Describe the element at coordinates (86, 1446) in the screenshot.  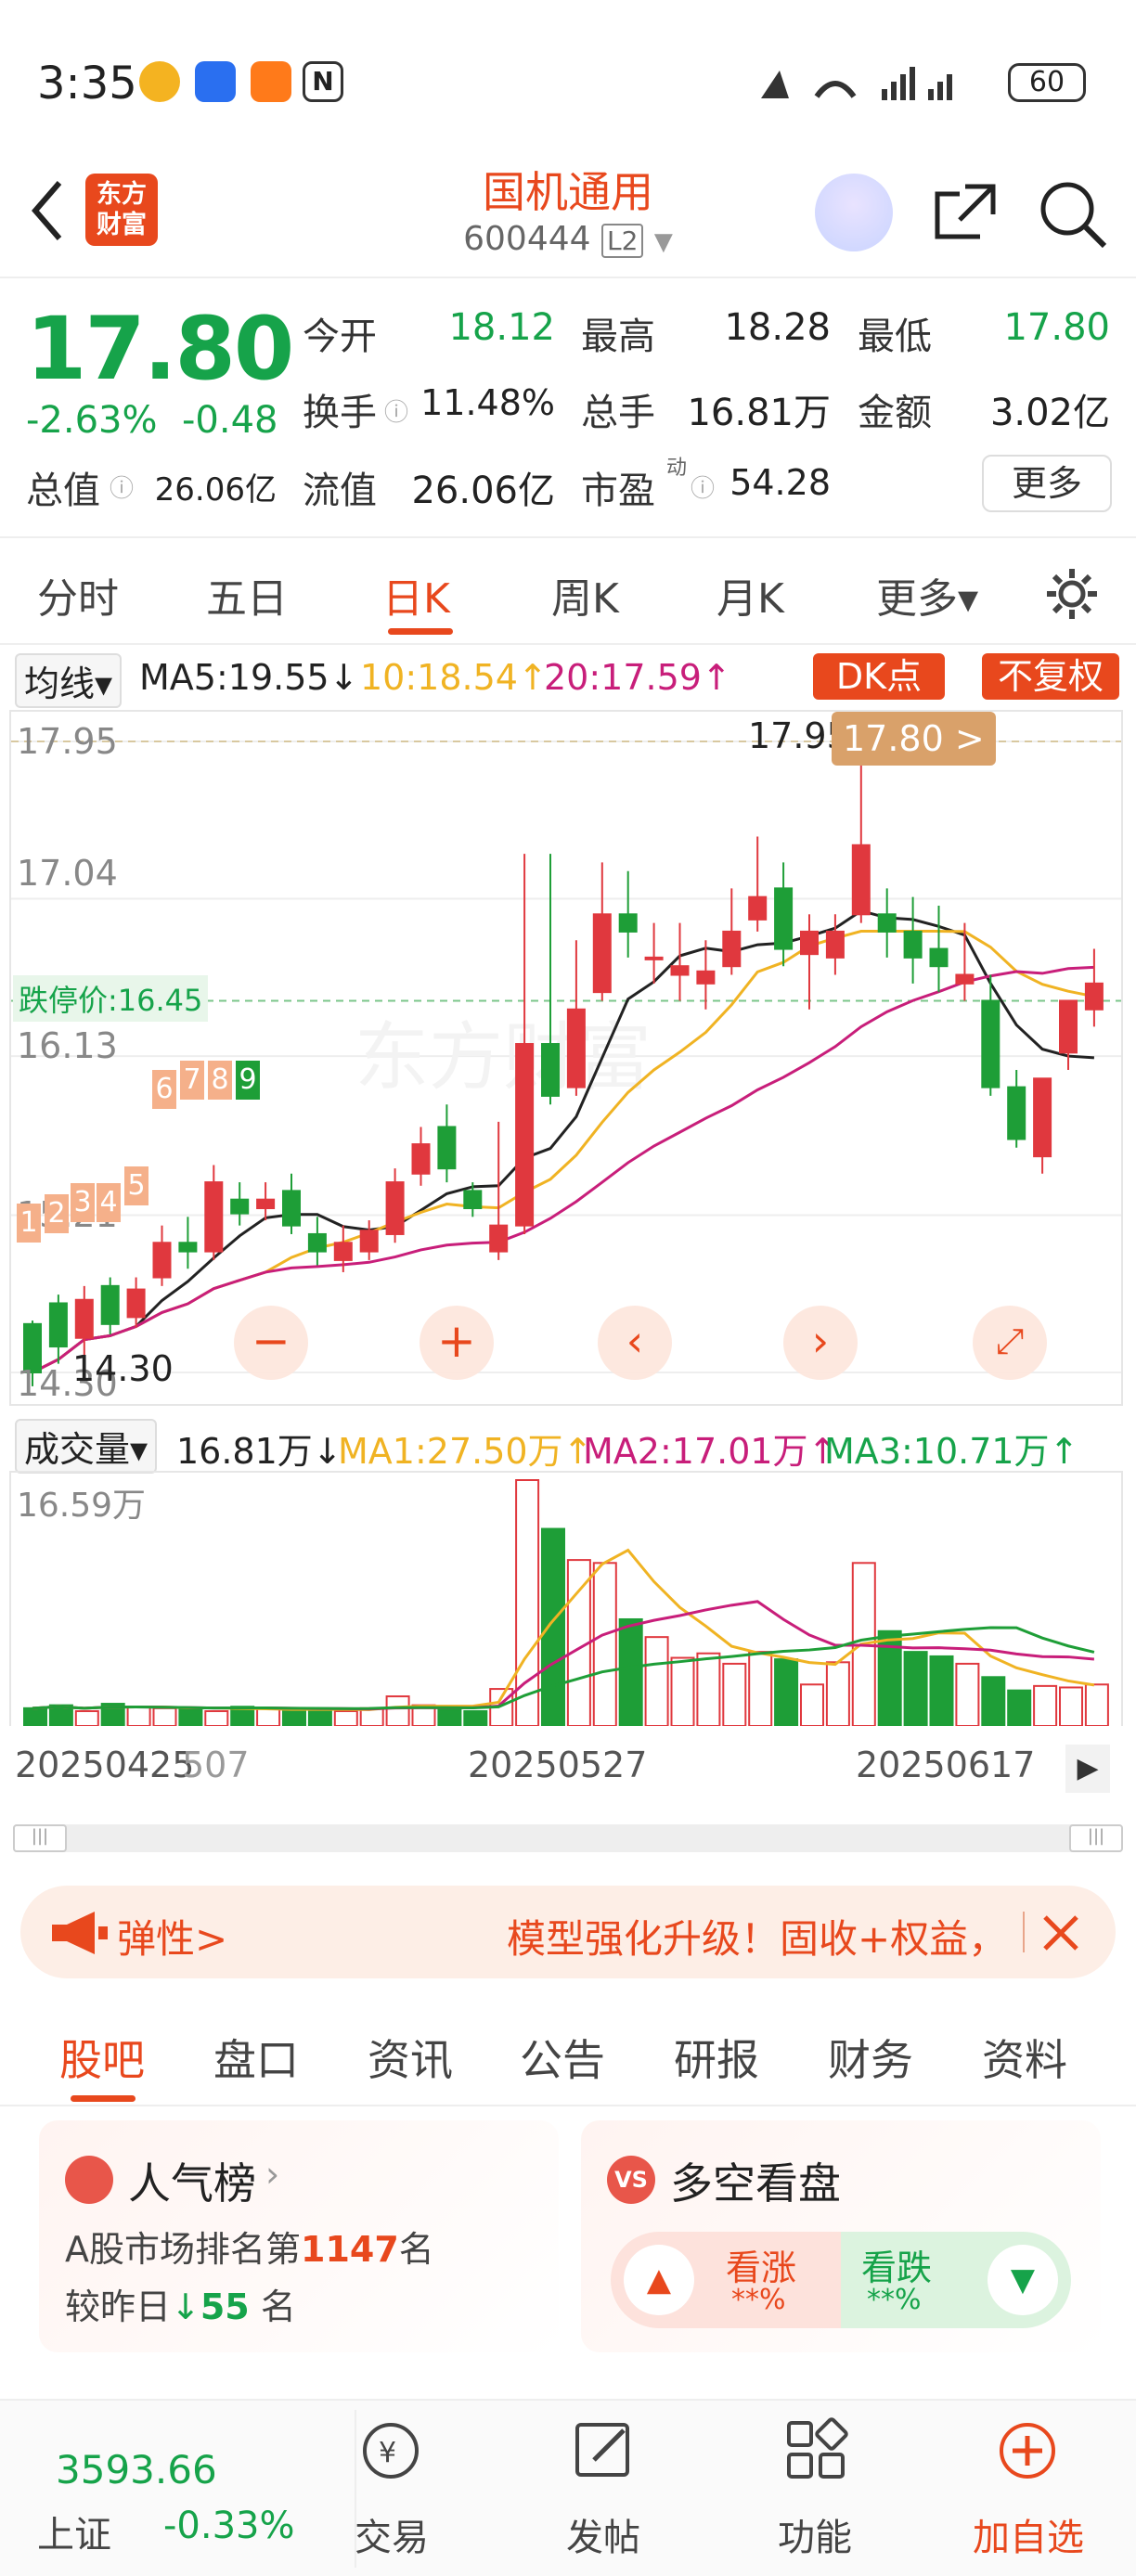
I see `volume-selector: 成交量▾` at that location.